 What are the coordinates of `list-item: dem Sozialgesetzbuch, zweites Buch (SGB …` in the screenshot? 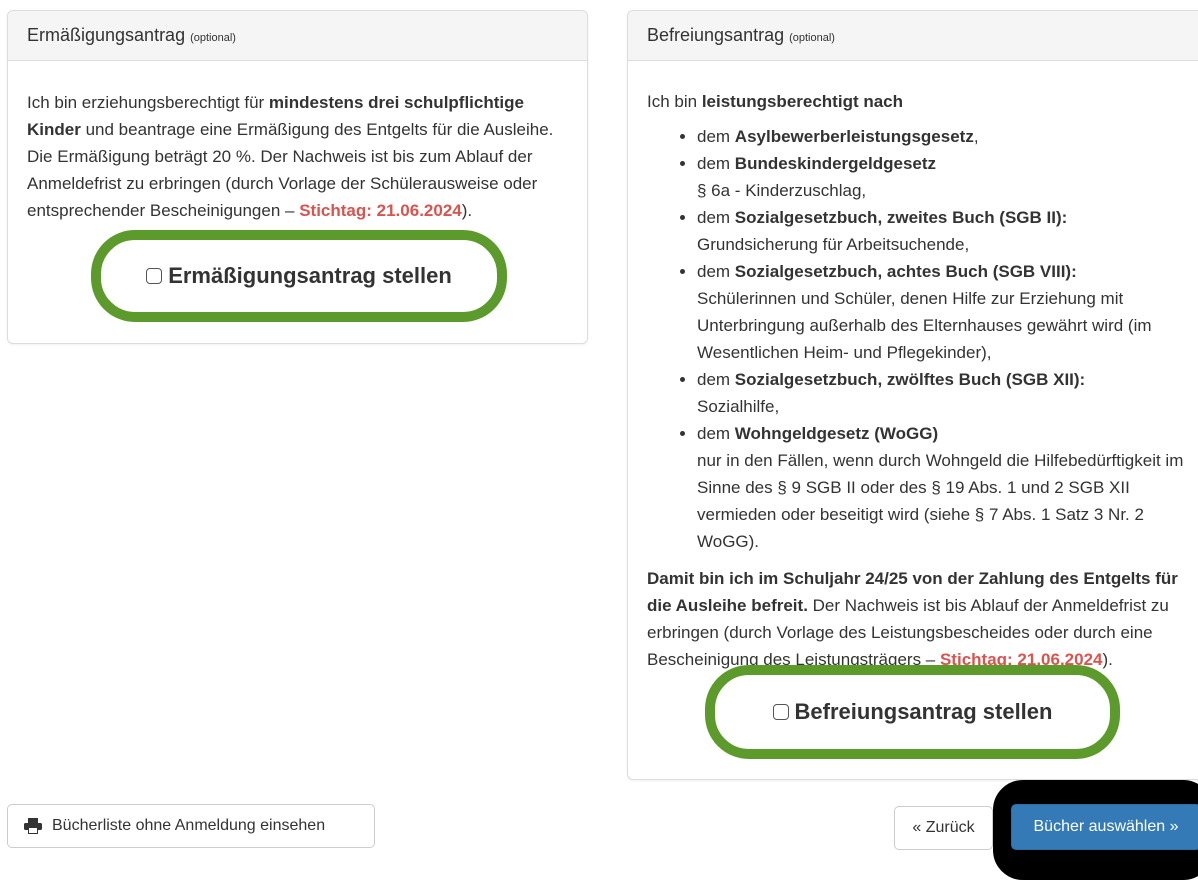 It's located at (944, 231).